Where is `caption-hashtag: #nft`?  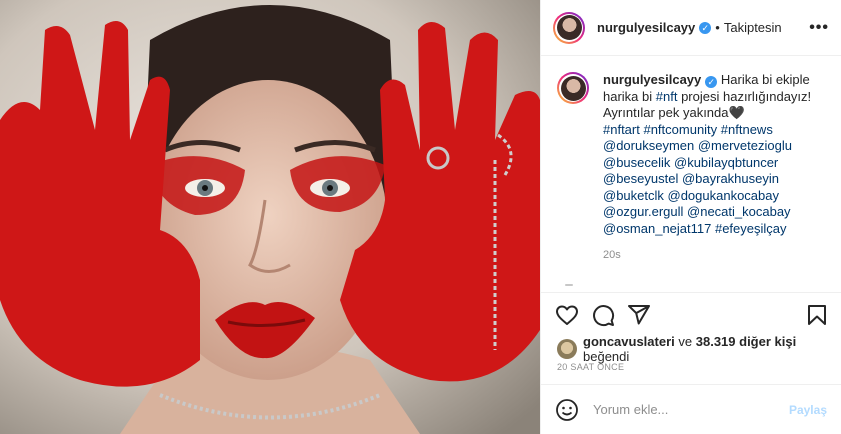
caption-hashtag: #nft is located at coordinates (667, 96).